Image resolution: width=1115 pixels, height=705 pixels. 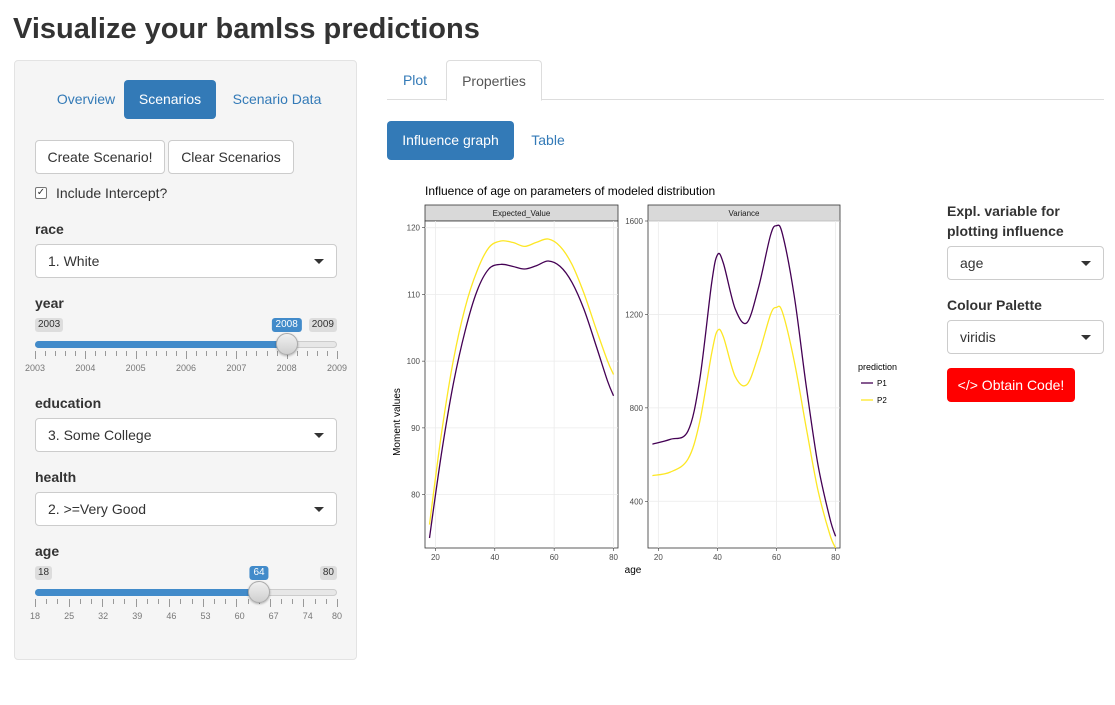 What do you see at coordinates (186, 596) in the screenshot?
I see `age-slider: 18 80 64 18 25 32 39 46 53 60 67 74 80` at bounding box center [186, 596].